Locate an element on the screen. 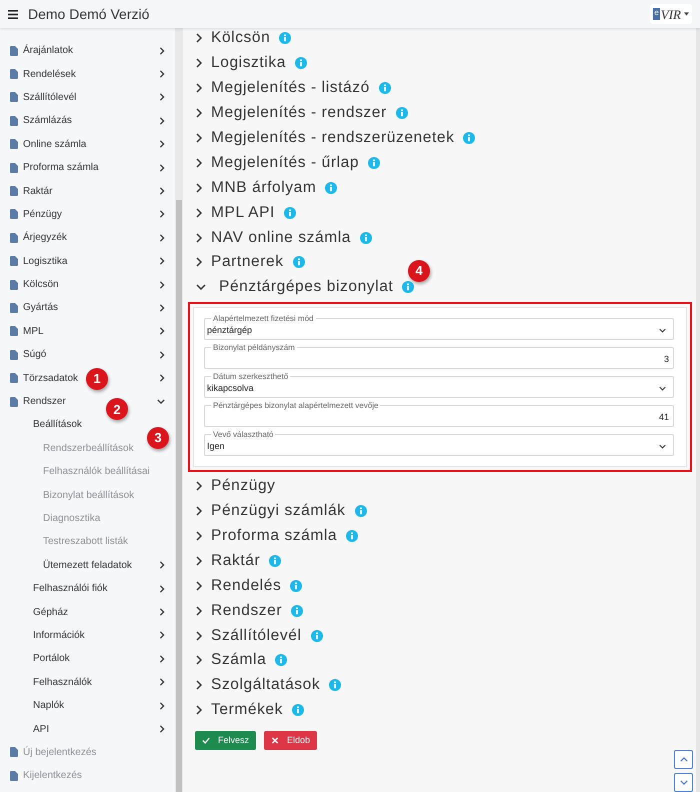  sidebar-item: Raktár is located at coordinates (37, 191).